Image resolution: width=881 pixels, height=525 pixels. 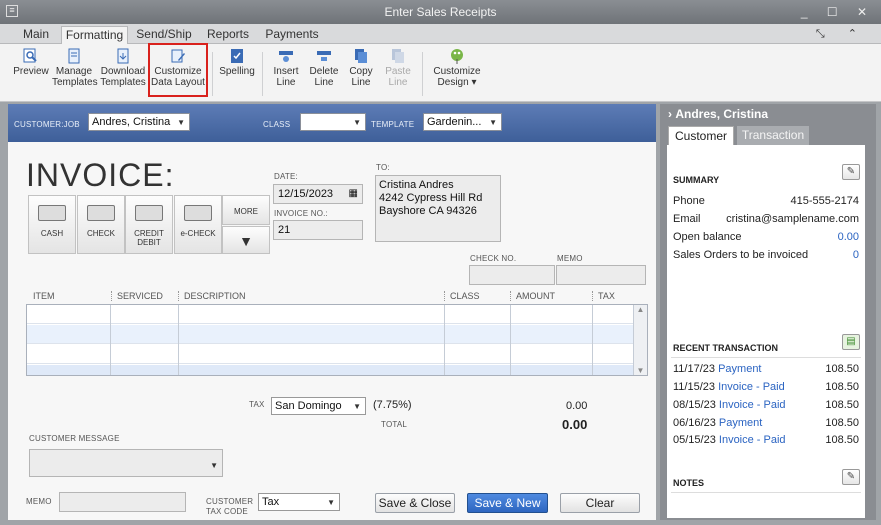 What do you see at coordinates (286, 56) in the screenshot?
I see `insert-line-icon` at bounding box center [286, 56].